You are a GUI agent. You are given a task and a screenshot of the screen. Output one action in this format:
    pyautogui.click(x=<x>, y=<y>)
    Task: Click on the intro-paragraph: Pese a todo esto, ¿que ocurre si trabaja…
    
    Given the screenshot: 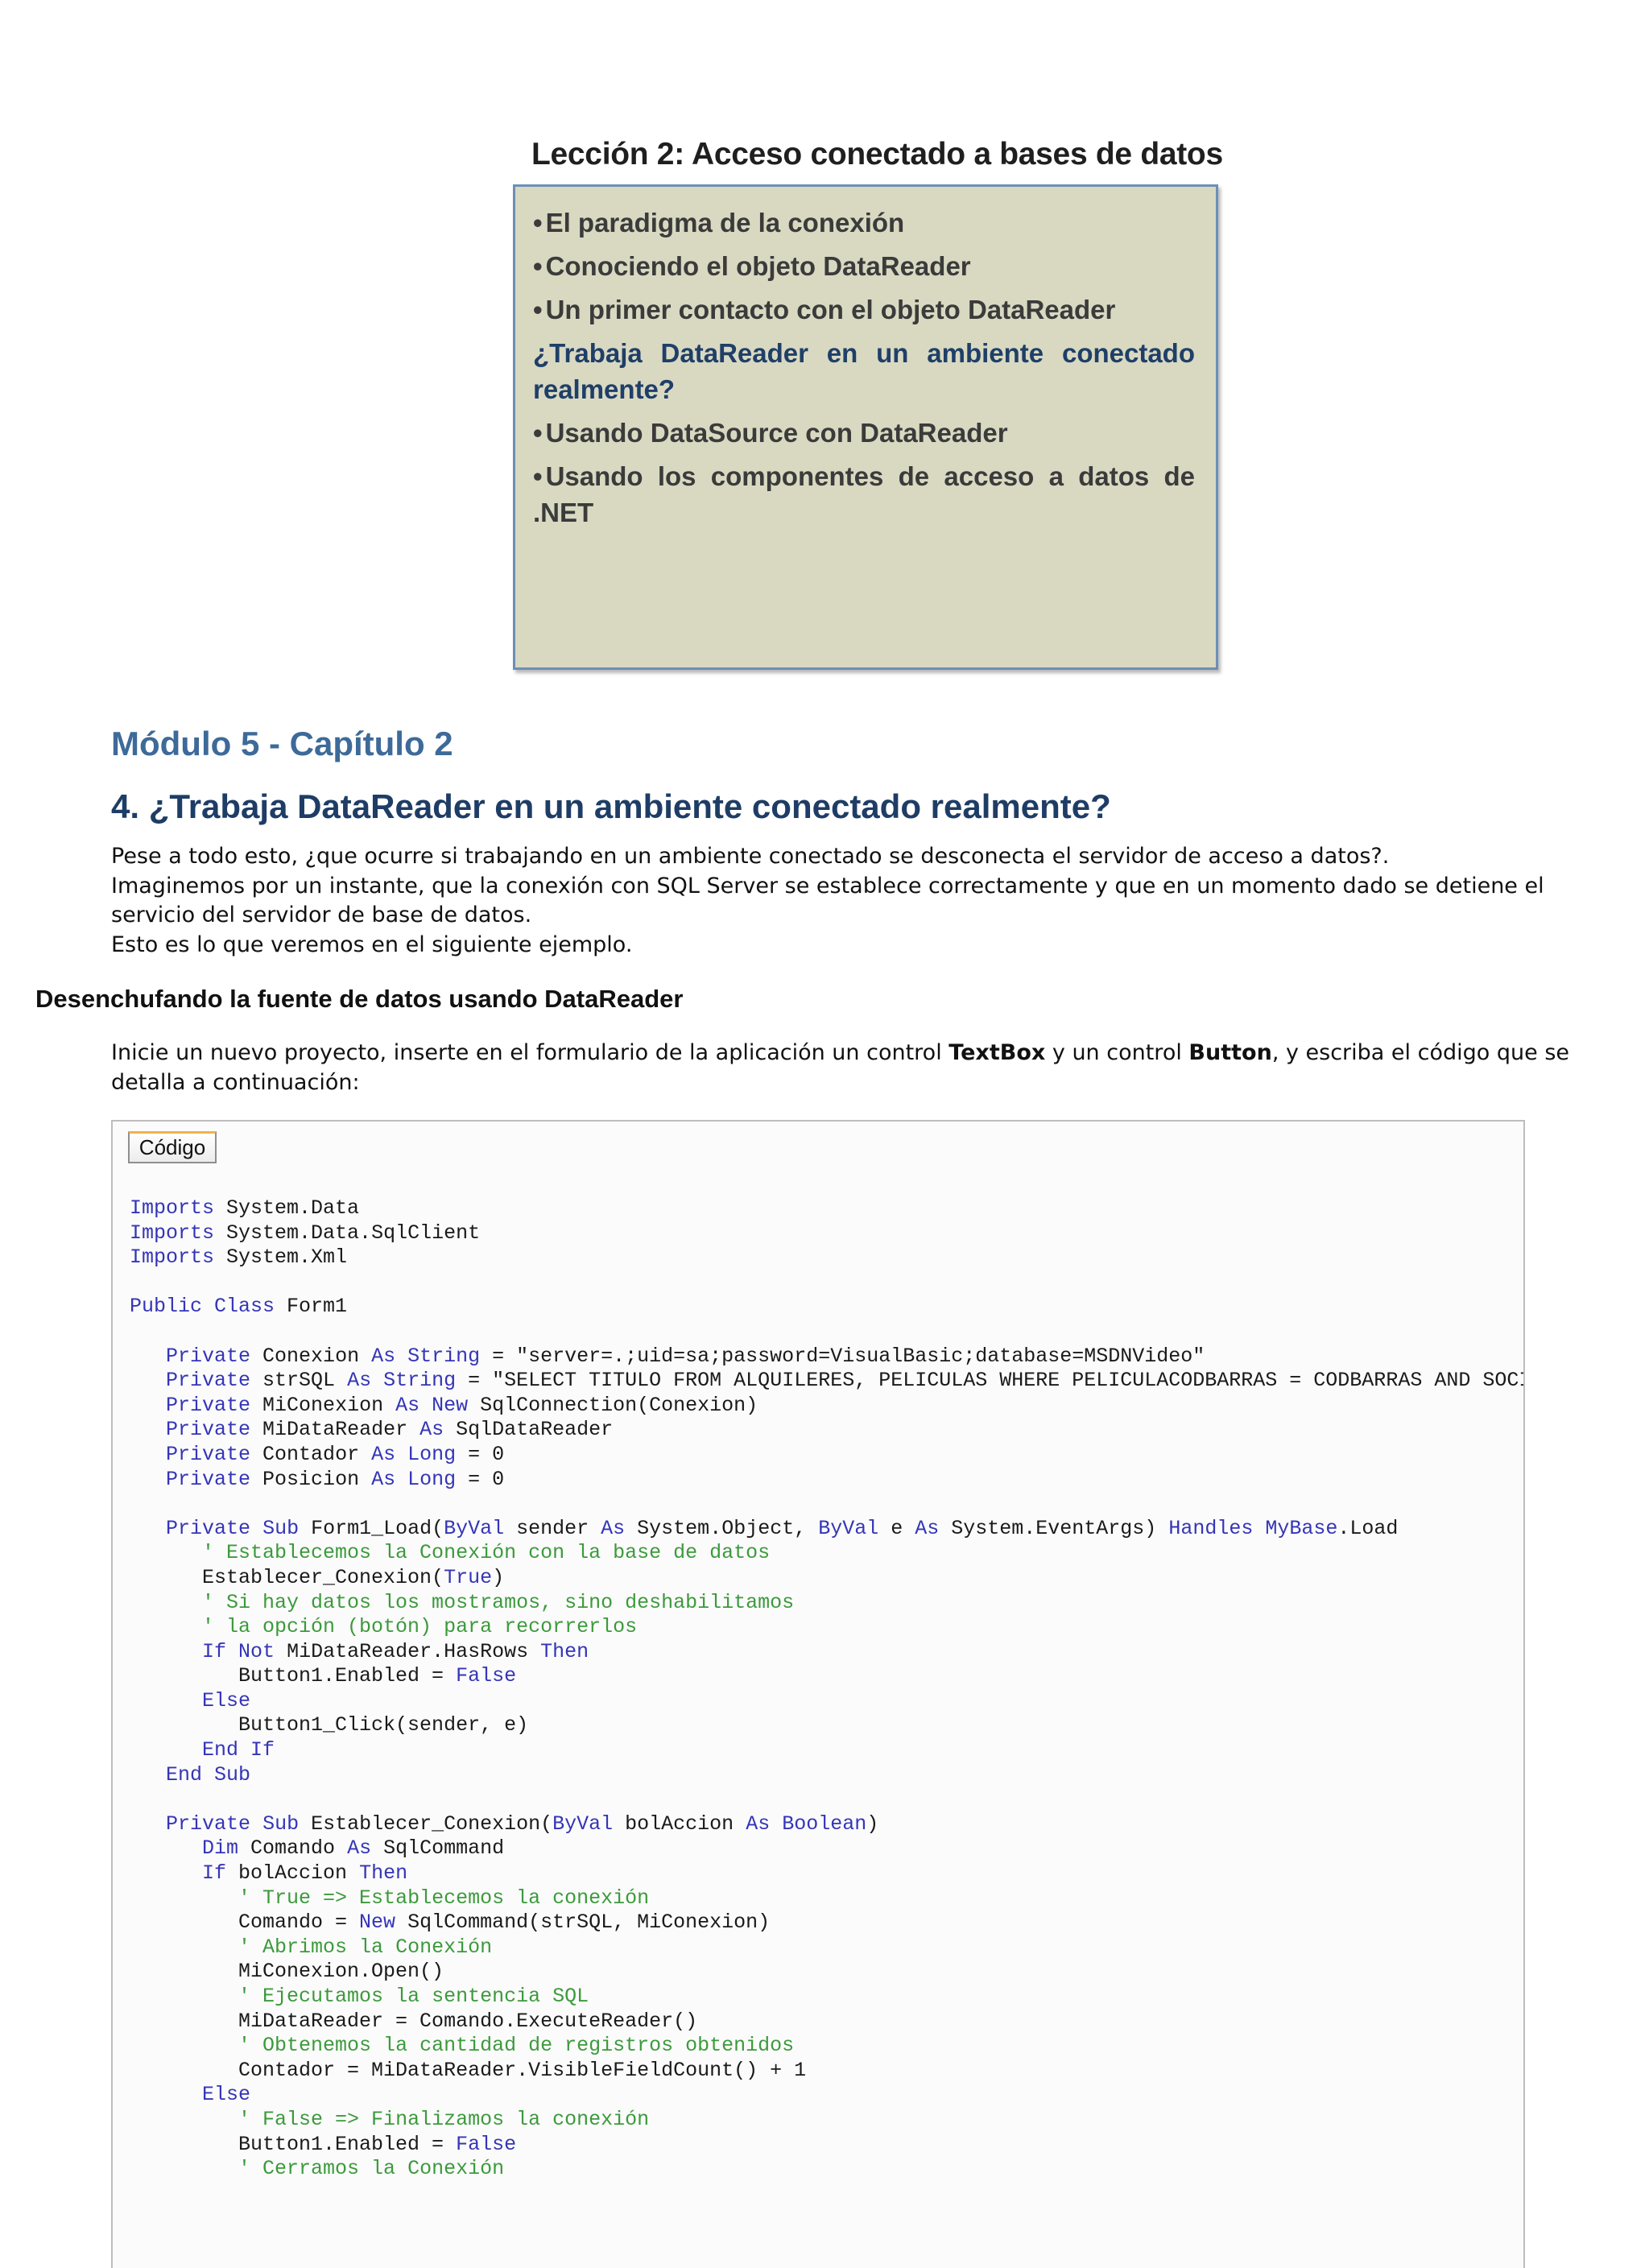 What is the action you would take?
    pyautogui.click(x=750, y=856)
    